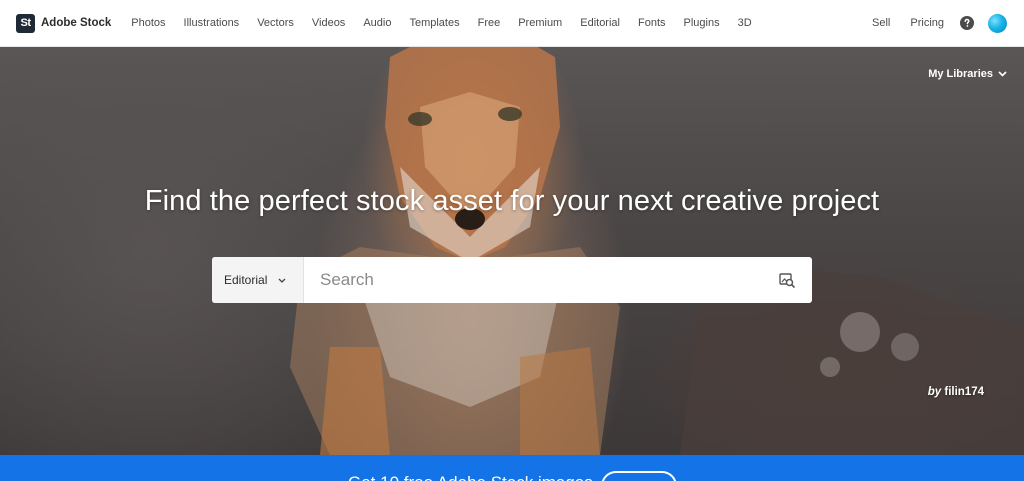 The height and width of the screenshot is (481, 1024). Describe the element at coordinates (745, 23) in the screenshot. I see `nav-item-3d: 3D` at that location.